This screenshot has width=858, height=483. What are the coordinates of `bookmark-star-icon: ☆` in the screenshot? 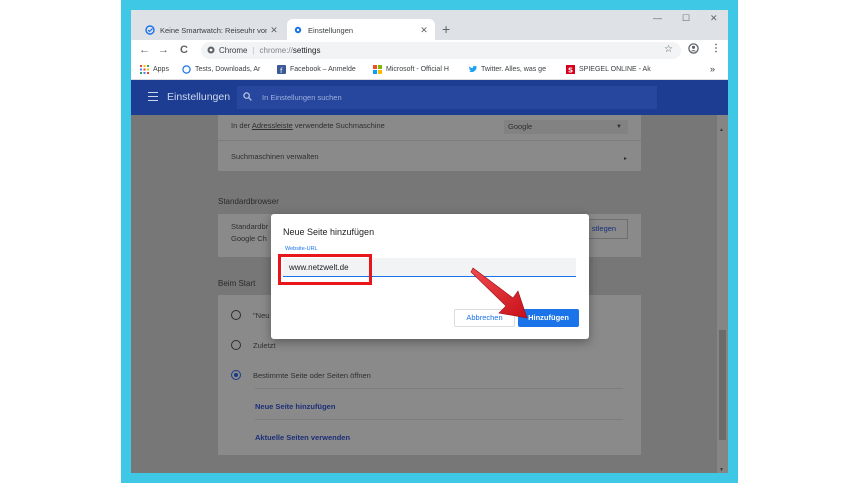 It's located at (668, 49).